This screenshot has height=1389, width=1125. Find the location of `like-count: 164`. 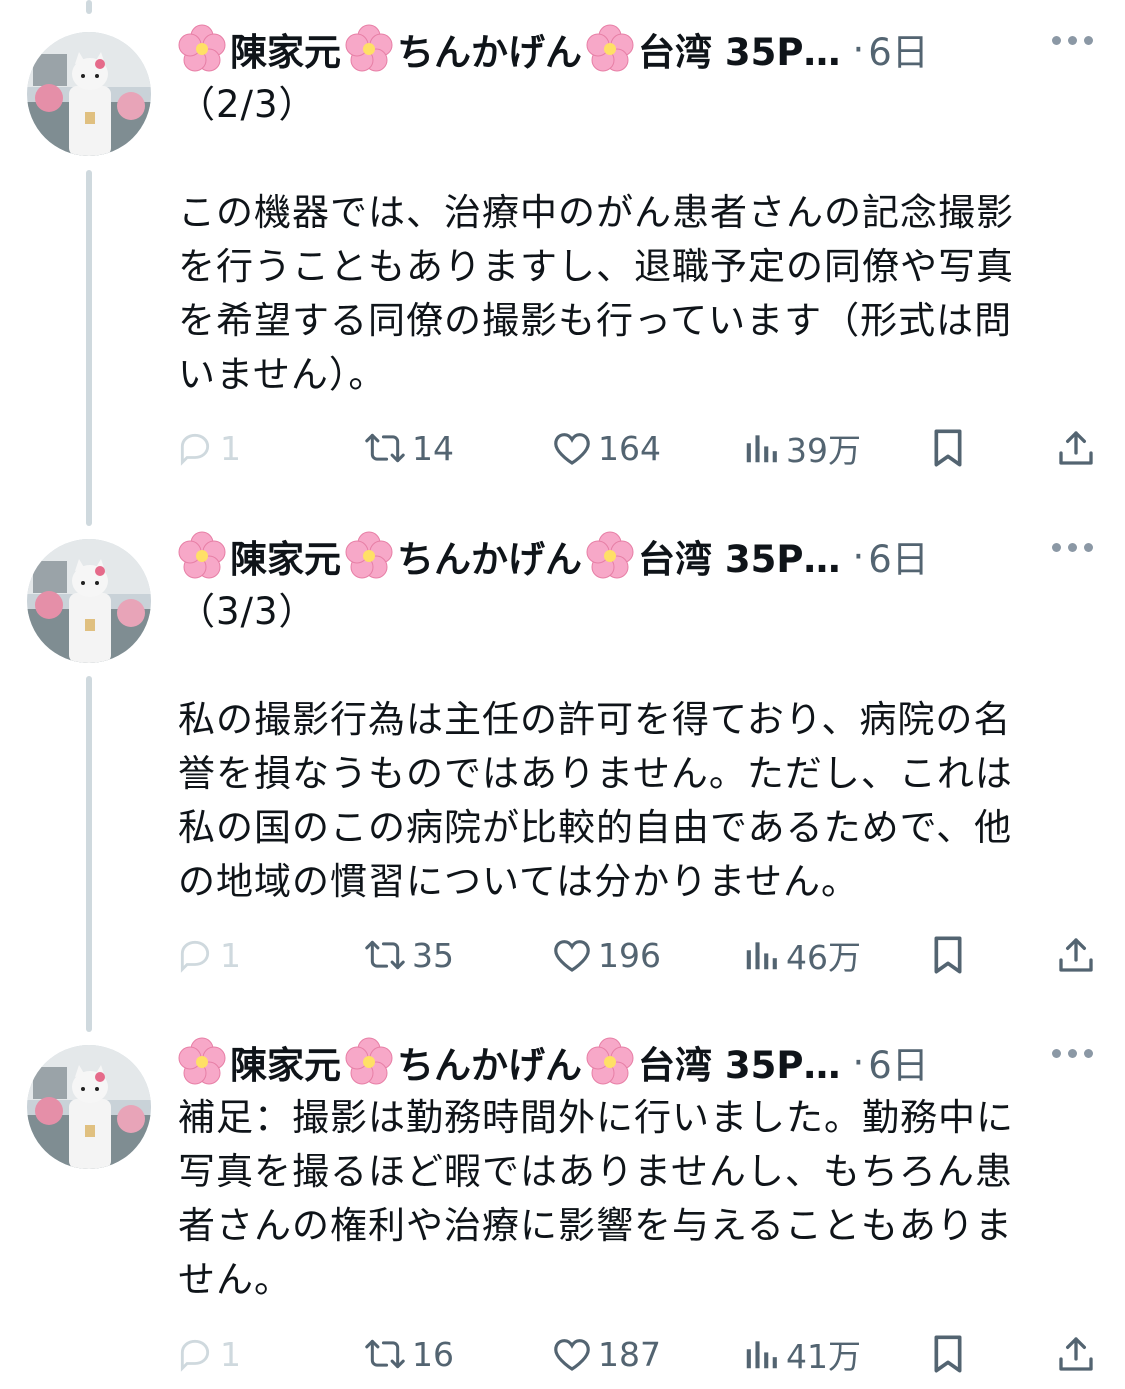

like-count: 164 is located at coordinates (629, 448).